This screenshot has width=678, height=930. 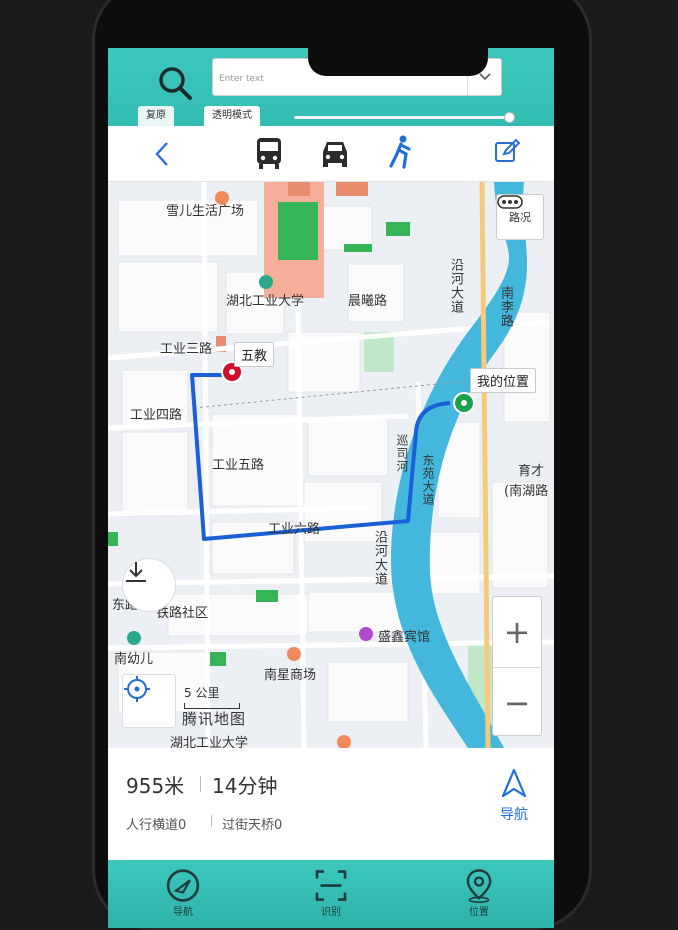 I want to click on back-chevron-icon, so click(x=161, y=154).